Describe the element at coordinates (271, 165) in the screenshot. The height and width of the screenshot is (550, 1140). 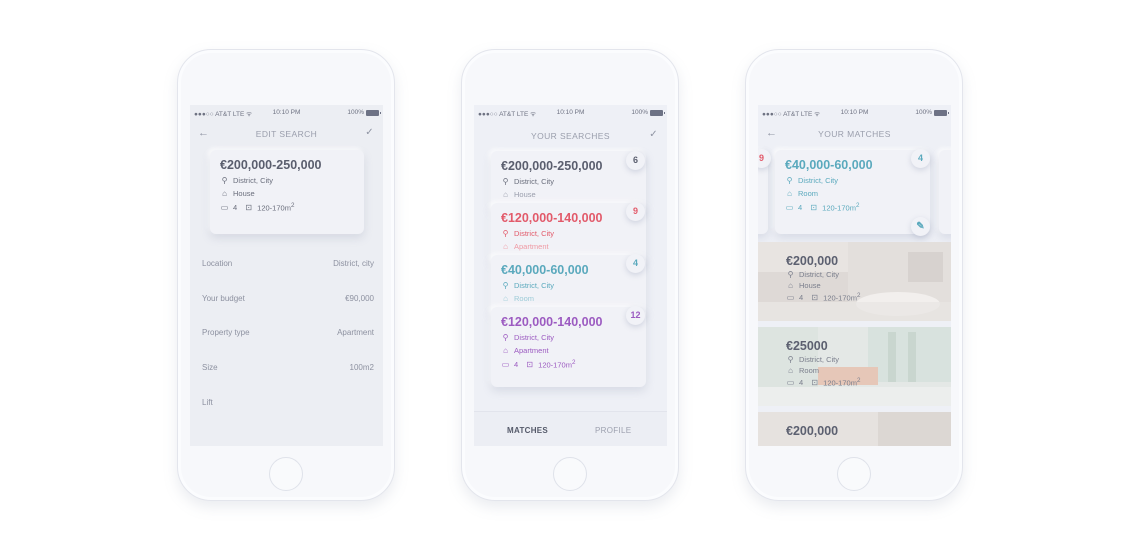
I see `card-price: €200,000-250,000` at that location.